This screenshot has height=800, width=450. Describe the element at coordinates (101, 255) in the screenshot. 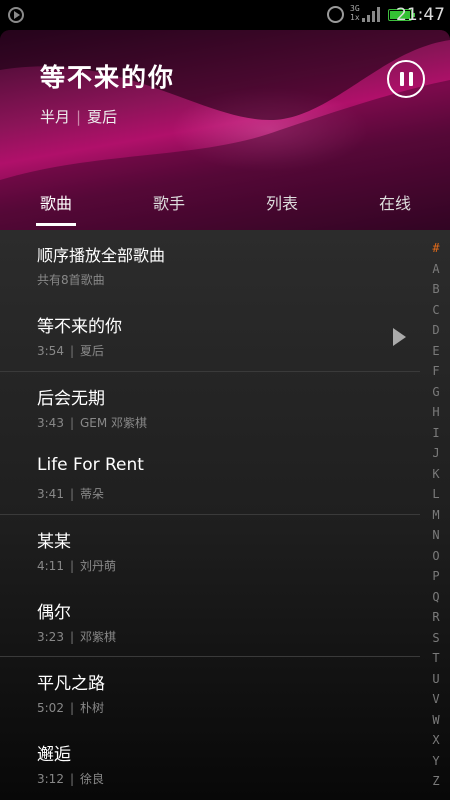

I see `play-all-label: 顺序播放全部歌曲` at that location.